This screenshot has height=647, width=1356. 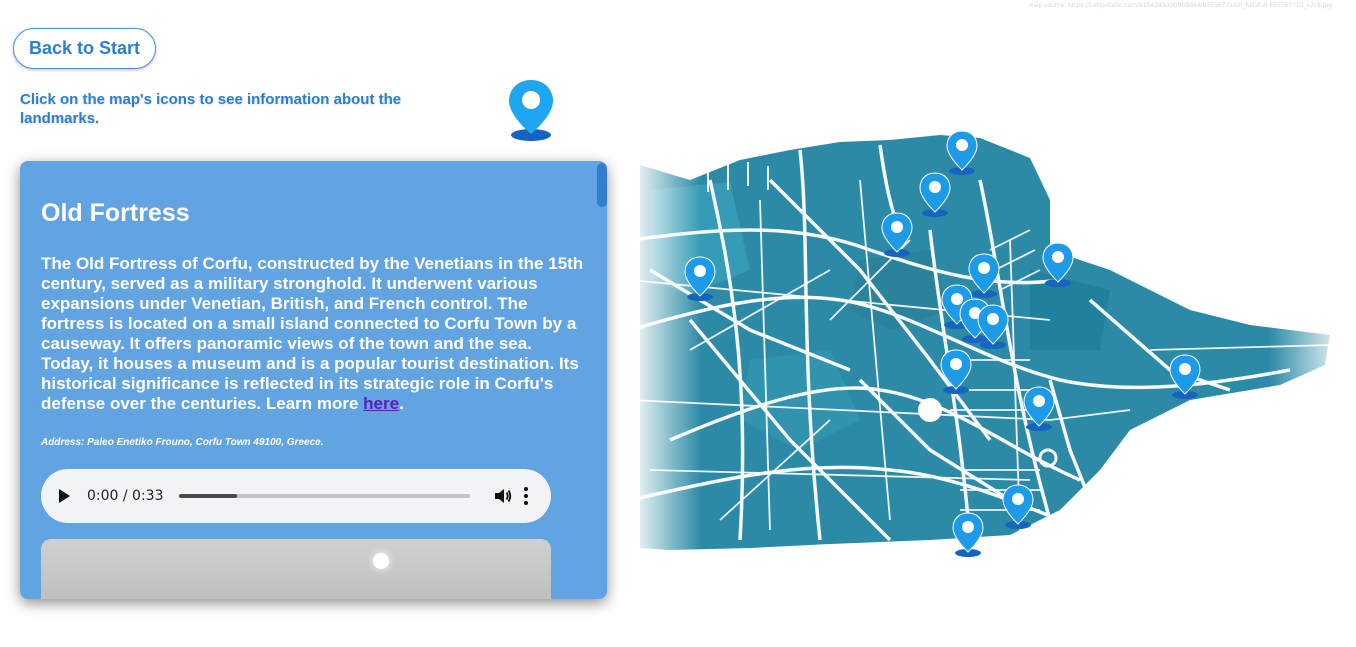 What do you see at coordinates (115, 213) in the screenshot?
I see `landmark-title: Old Fortress` at bounding box center [115, 213].